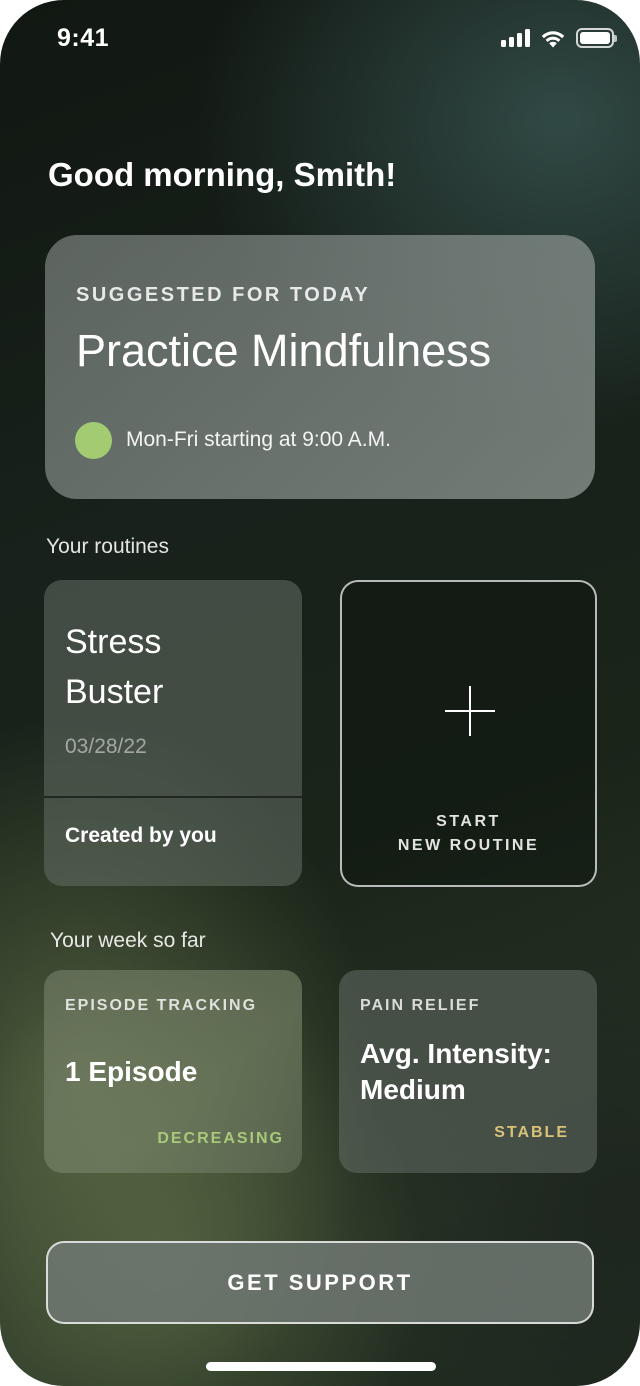  What do you see at coordinates (456, 1071) in the screenshot?
I see `stat-value: Avg. Intensity: Medium` at bounding box center [456, 1071].